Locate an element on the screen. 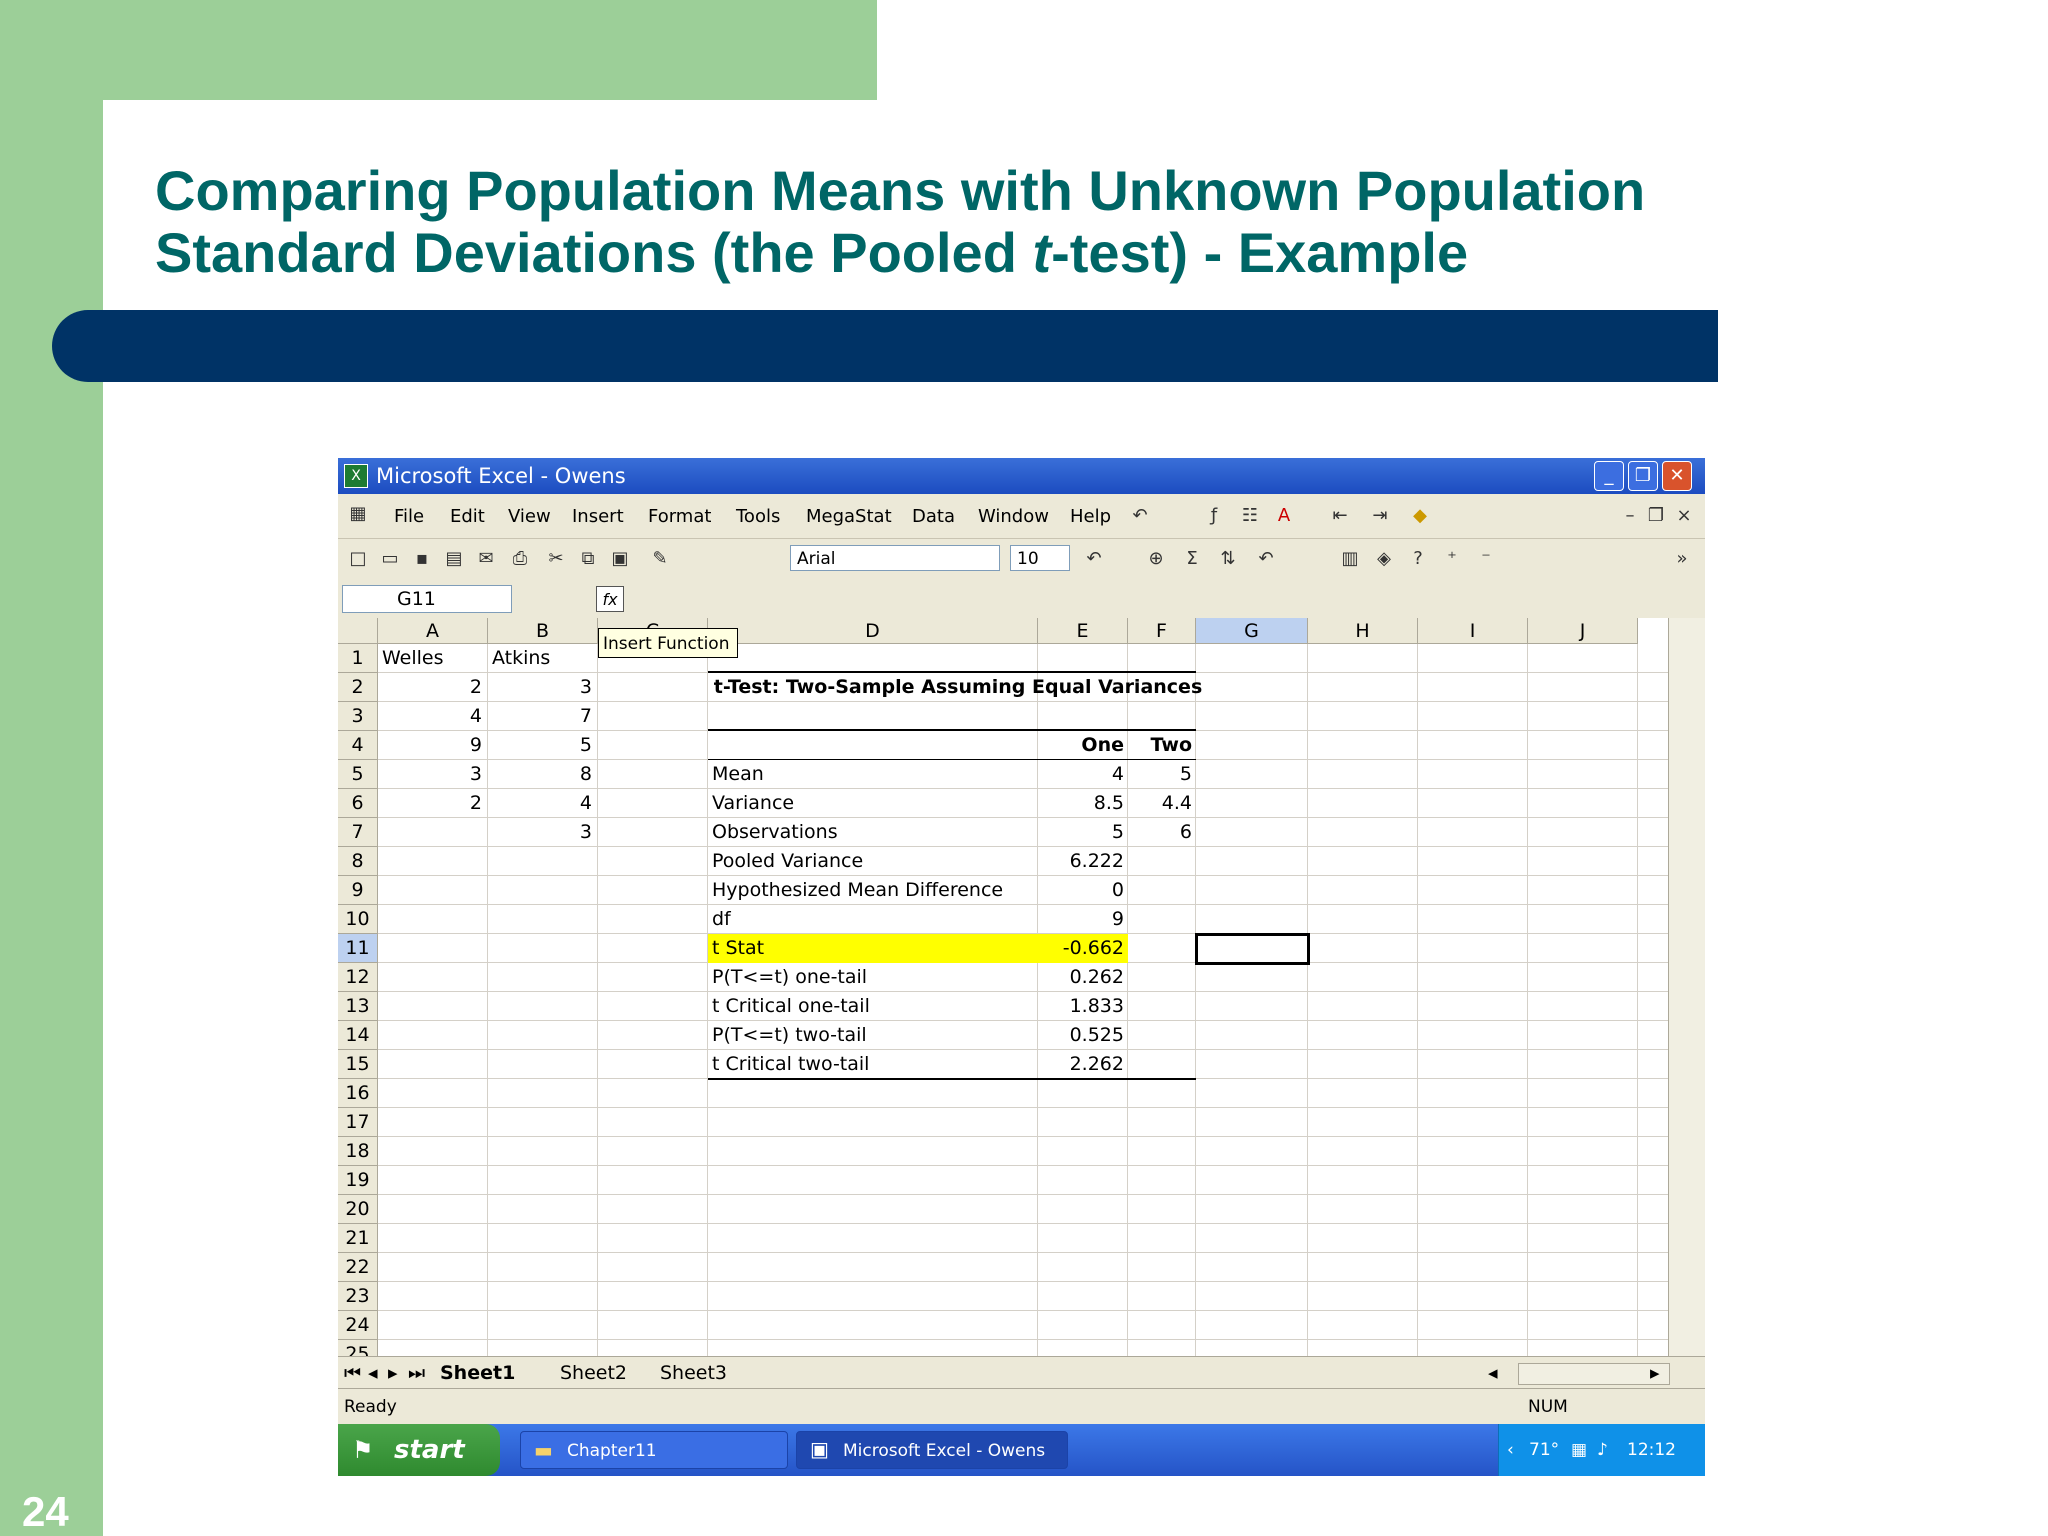 The height and width of the screenshot is (1536, 2048). autosum-icon: Σ is located at coordinates (1192, 559).